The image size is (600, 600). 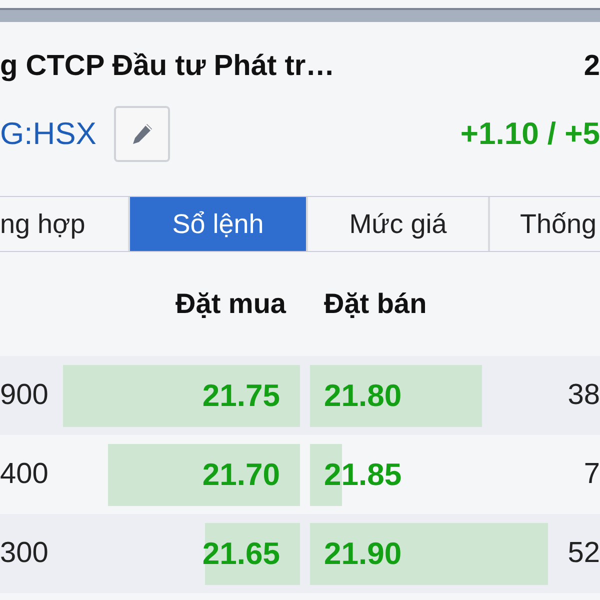 I want to click on column-header: Đặt mua, so click(x=230, y=304).